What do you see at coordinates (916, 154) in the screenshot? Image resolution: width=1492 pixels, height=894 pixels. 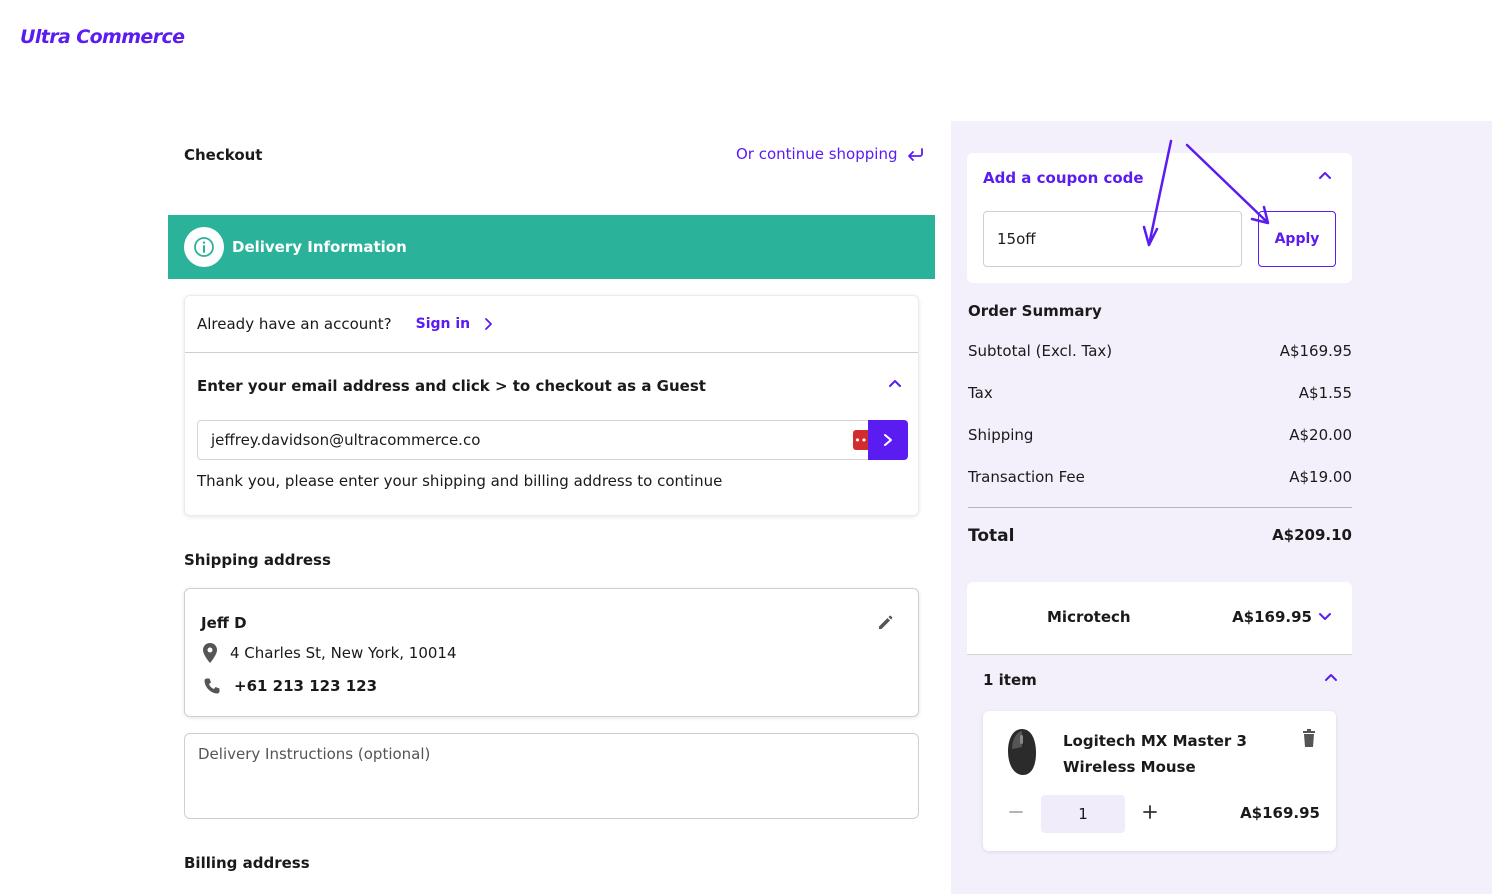 I see `return-arrow-icon` at bounding box center [916, 154].